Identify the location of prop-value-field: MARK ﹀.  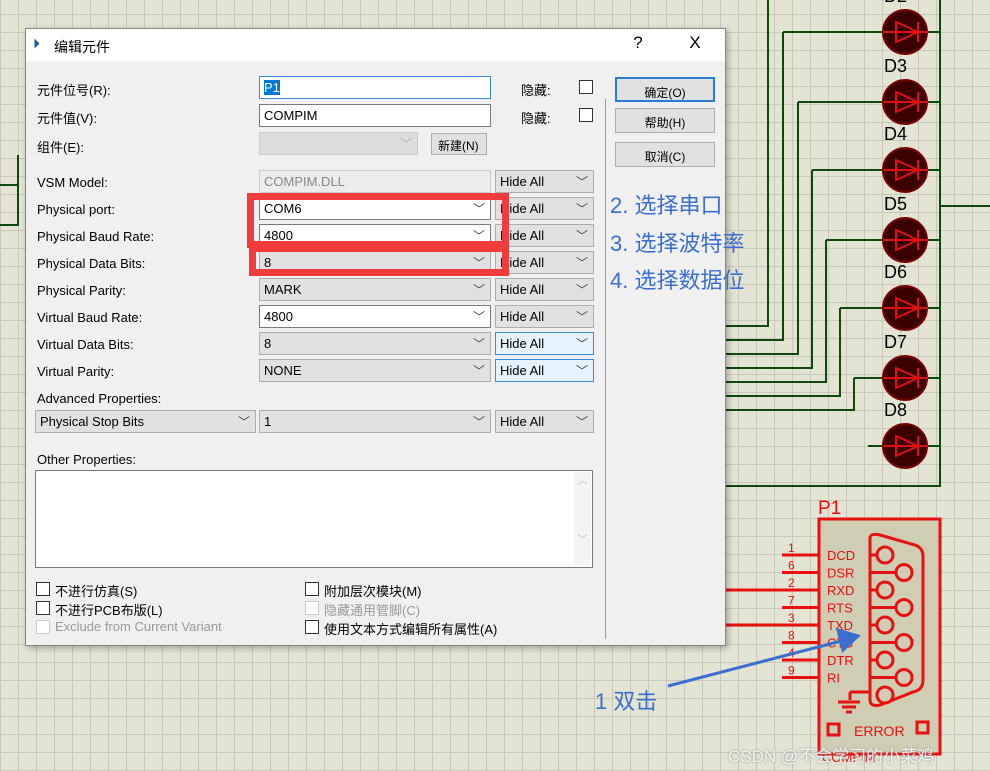
(375, 289).